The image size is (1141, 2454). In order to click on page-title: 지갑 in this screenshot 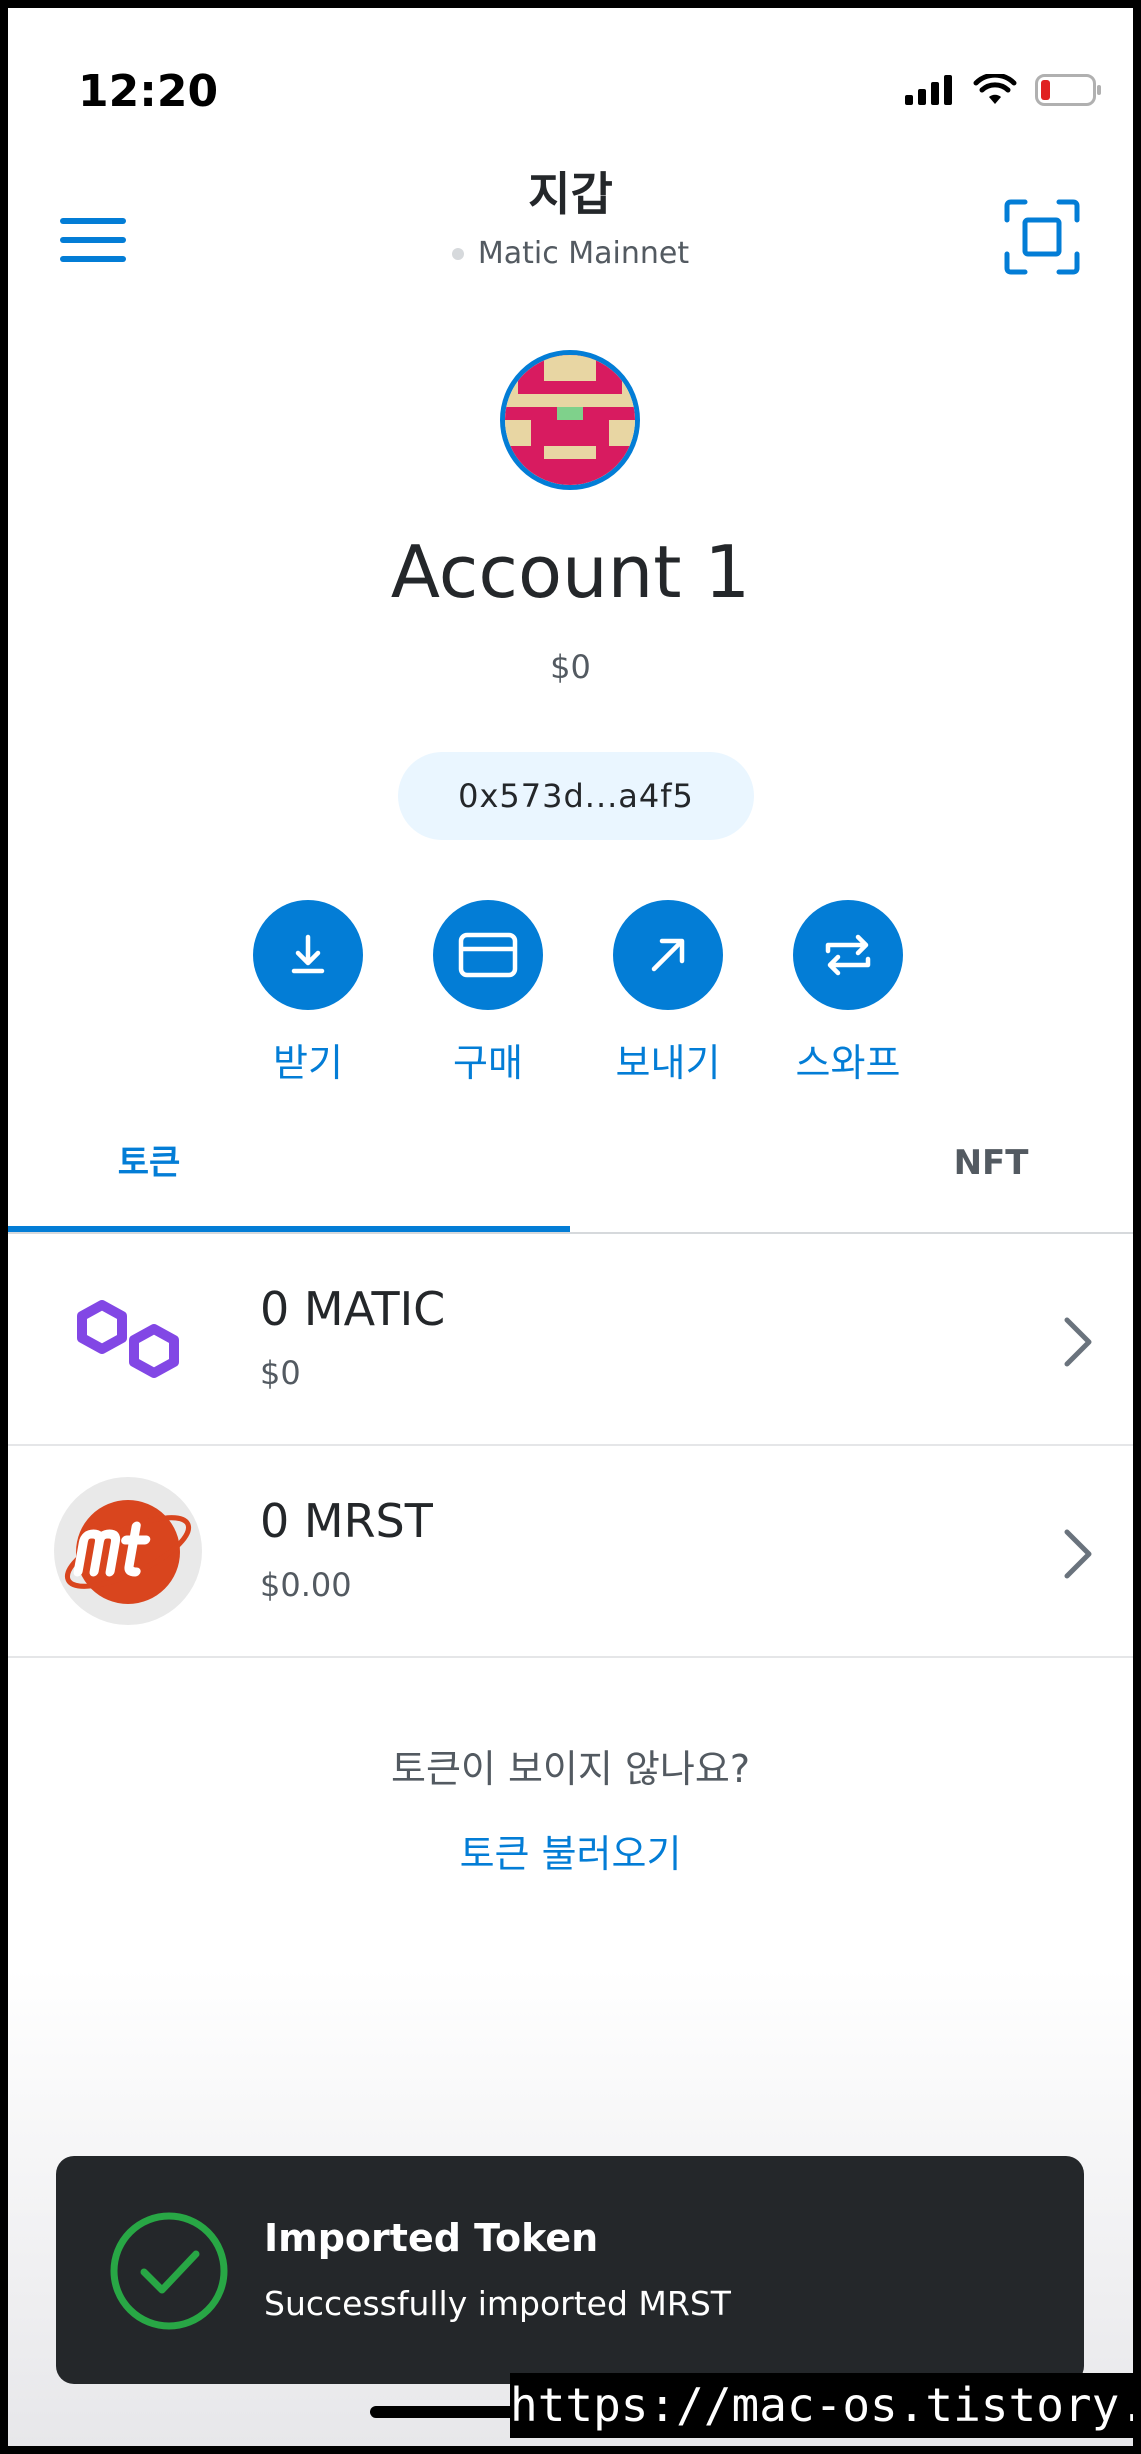, I will do `click(570, 194)`.